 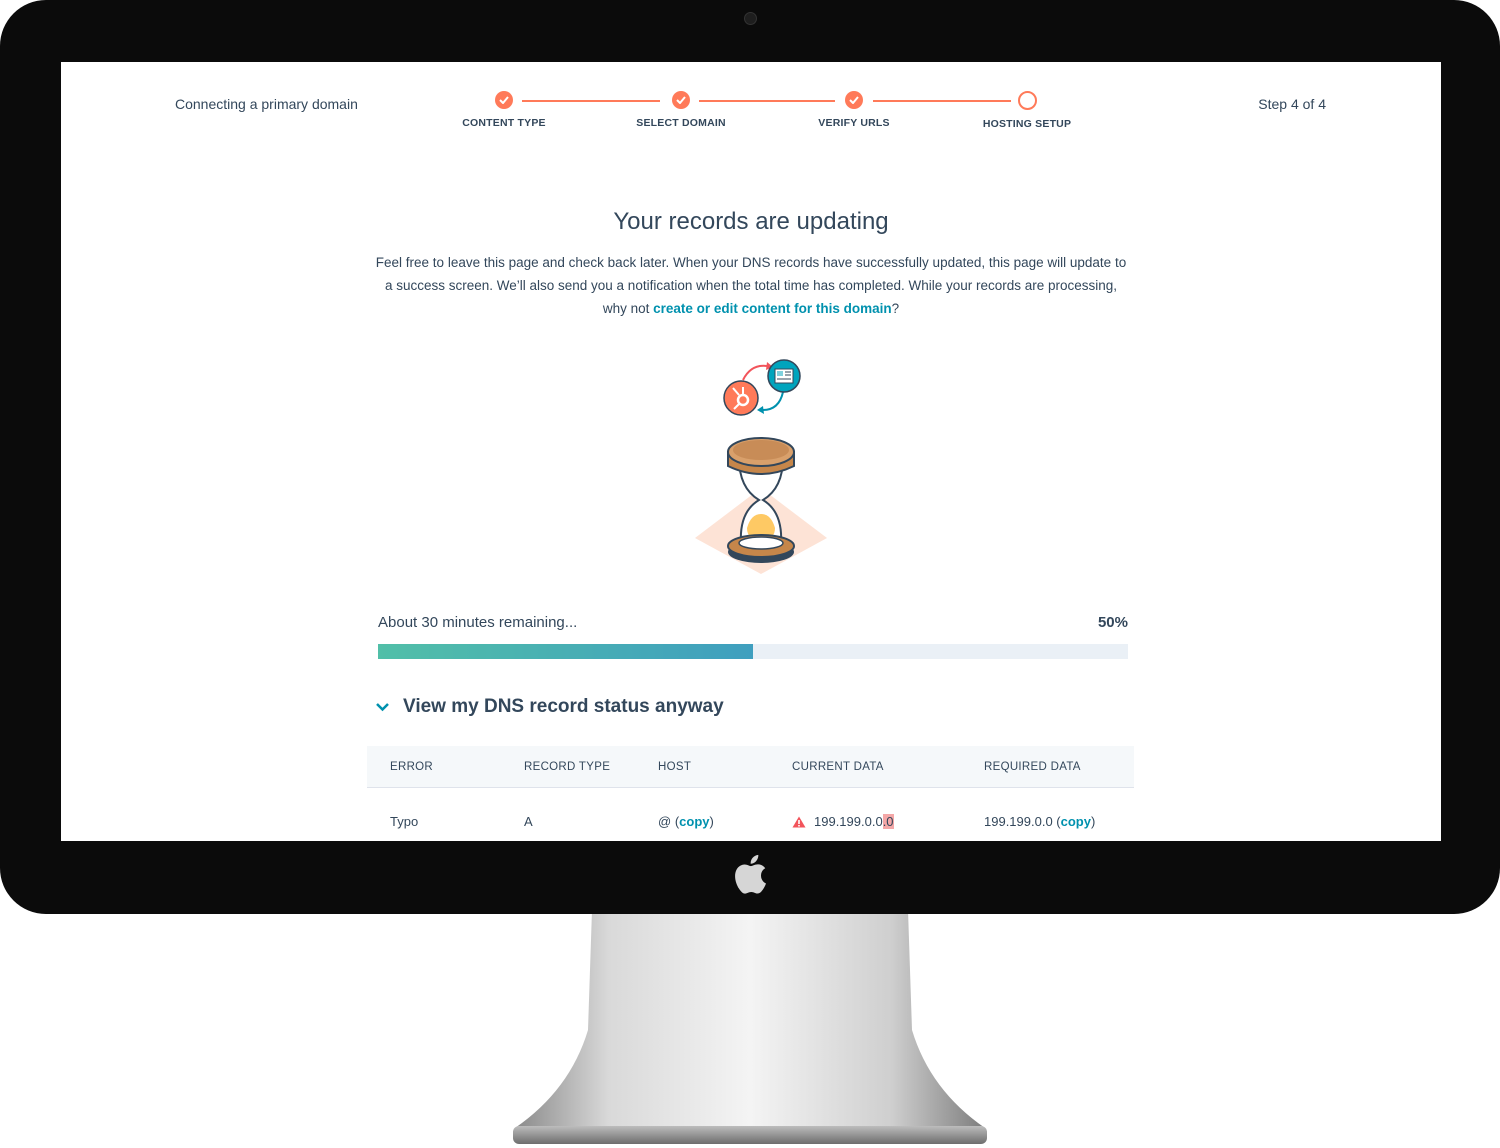 What do you see at coordinates (848, 821) in the screenshot?
I see `current-data-value: 199.199.0.0` at bounding box center [848, 821].